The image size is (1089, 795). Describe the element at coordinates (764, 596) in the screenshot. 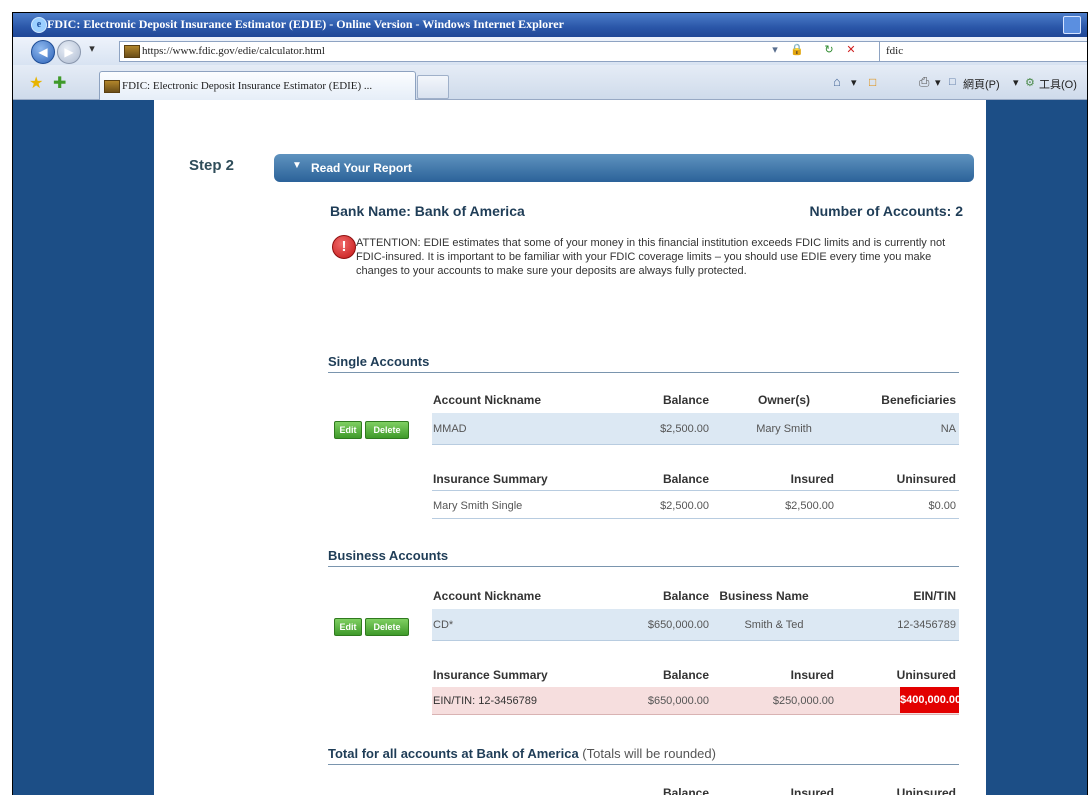

I see `business-col-business-name: Business Name` at that location.